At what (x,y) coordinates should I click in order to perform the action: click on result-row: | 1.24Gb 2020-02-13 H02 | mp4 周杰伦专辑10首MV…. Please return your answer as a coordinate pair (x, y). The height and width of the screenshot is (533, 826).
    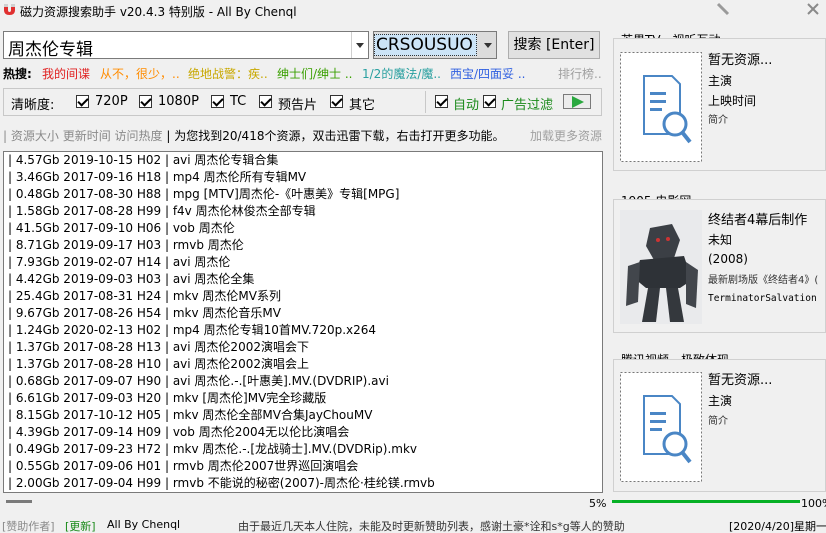
    Looking at the image, I should click on (303, 330).